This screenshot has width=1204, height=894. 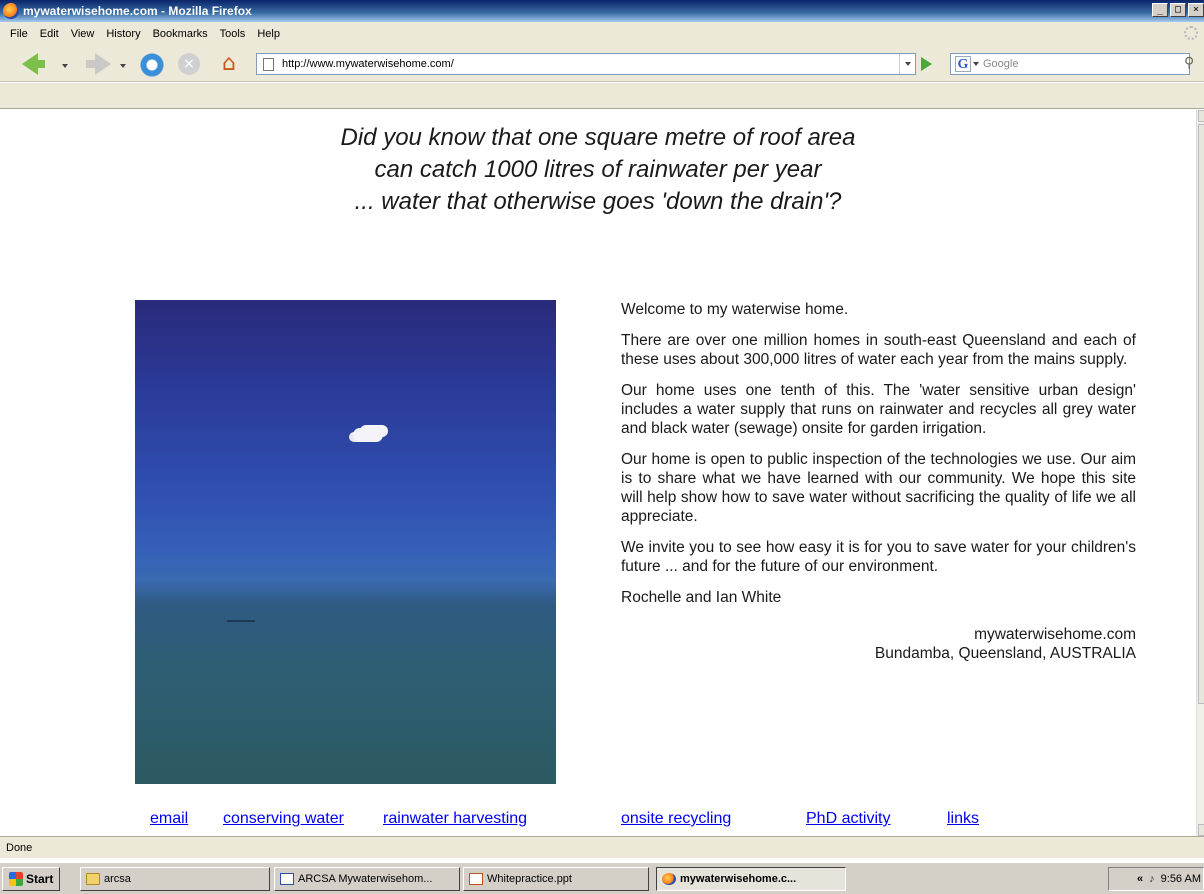 What do you see at coordinates (40, 64) in the screenshot?
I see `back-arrow-tail` at bounding box center [40, 64].